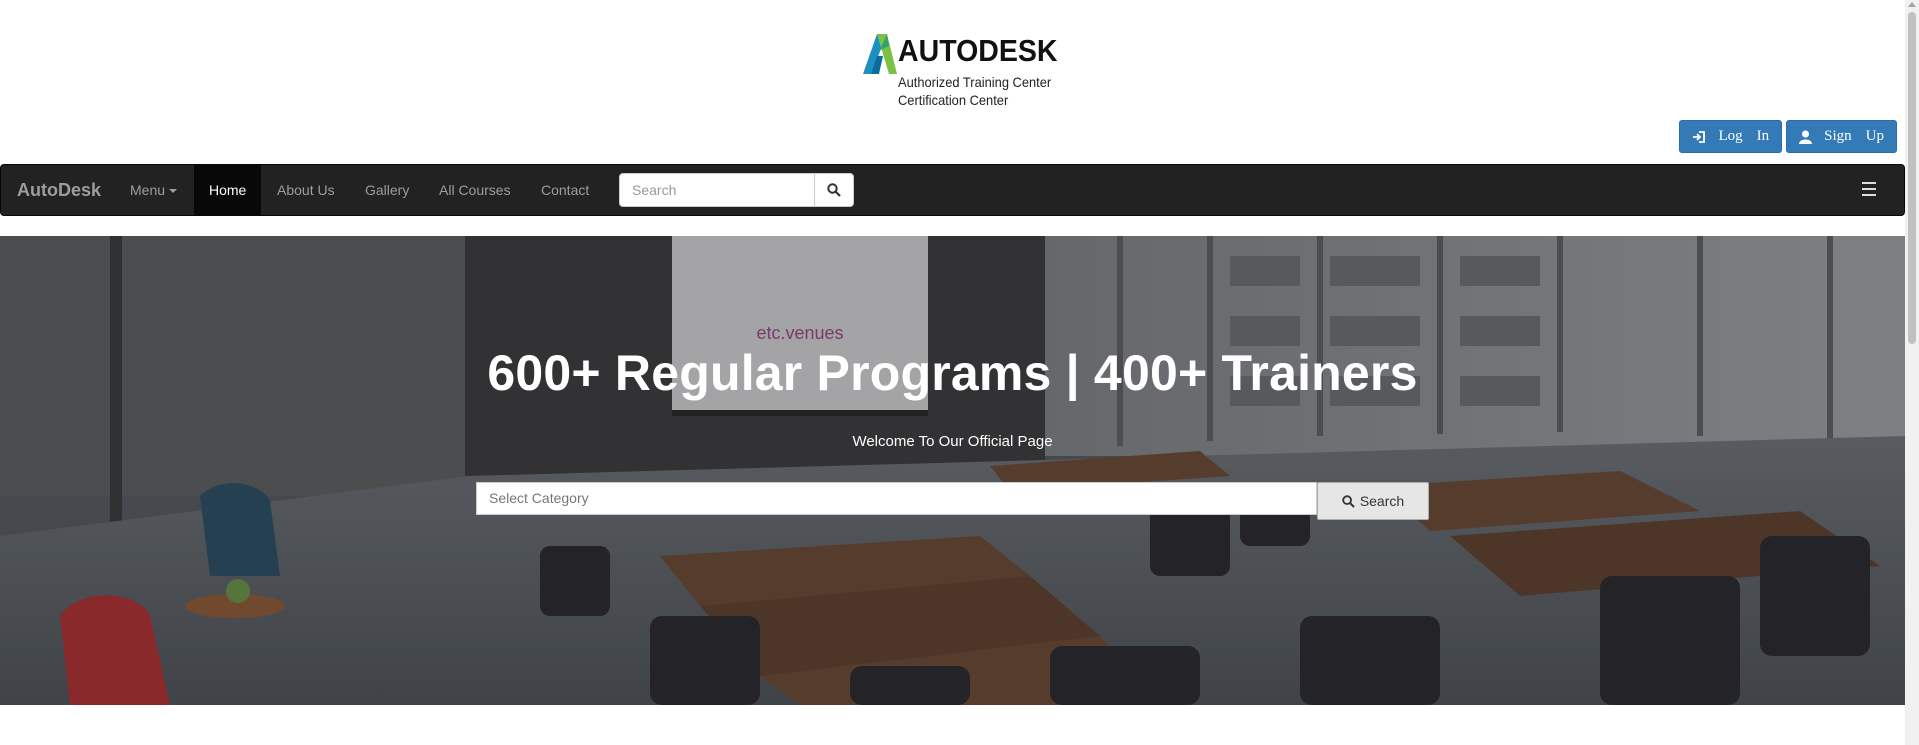 The height and width of the screenshot is (745, 1919). I want to click on signup-label-1: Sign, so click(1838, 136).